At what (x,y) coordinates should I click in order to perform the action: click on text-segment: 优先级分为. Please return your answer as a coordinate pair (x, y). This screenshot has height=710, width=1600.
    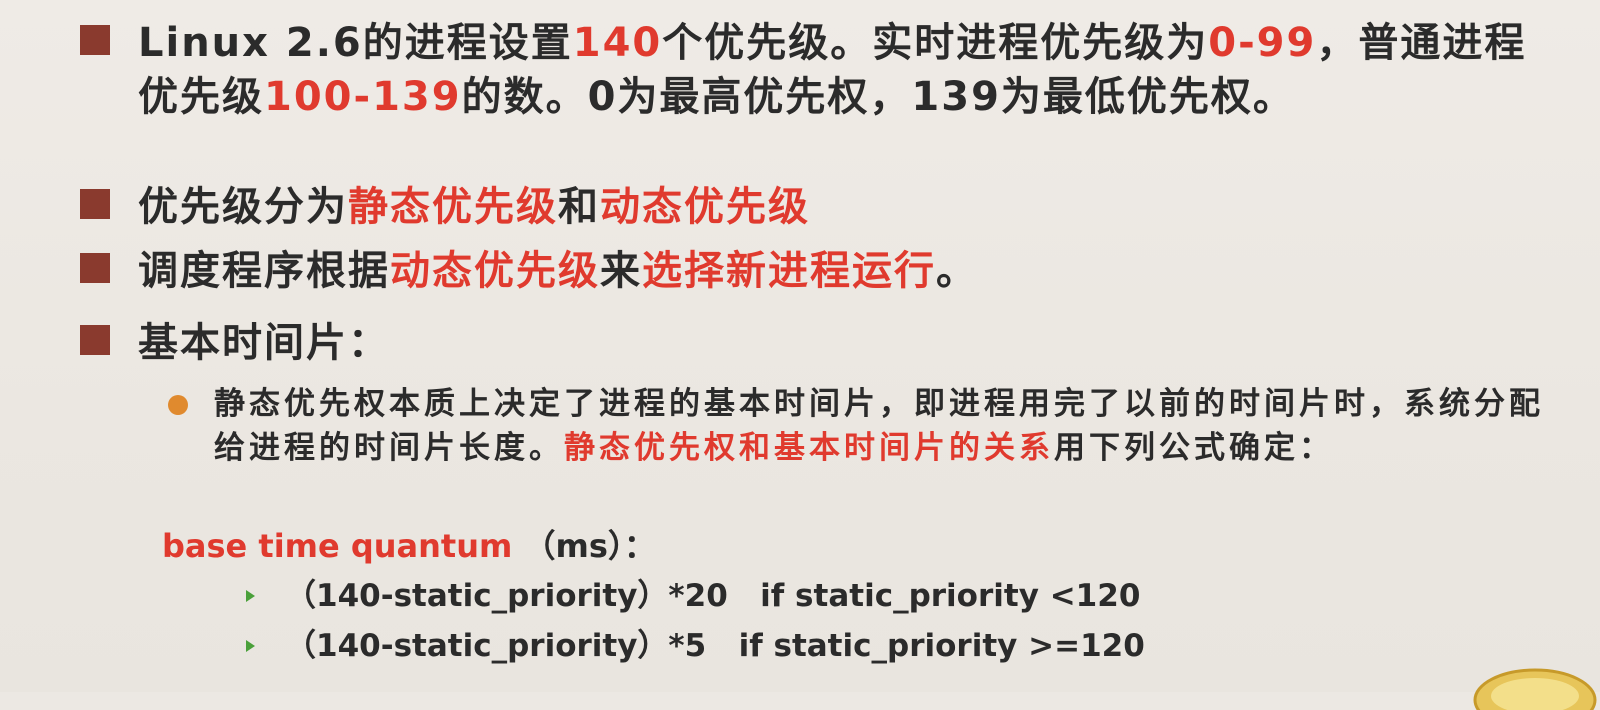
    Looking at the image, I should click on (243, 207).